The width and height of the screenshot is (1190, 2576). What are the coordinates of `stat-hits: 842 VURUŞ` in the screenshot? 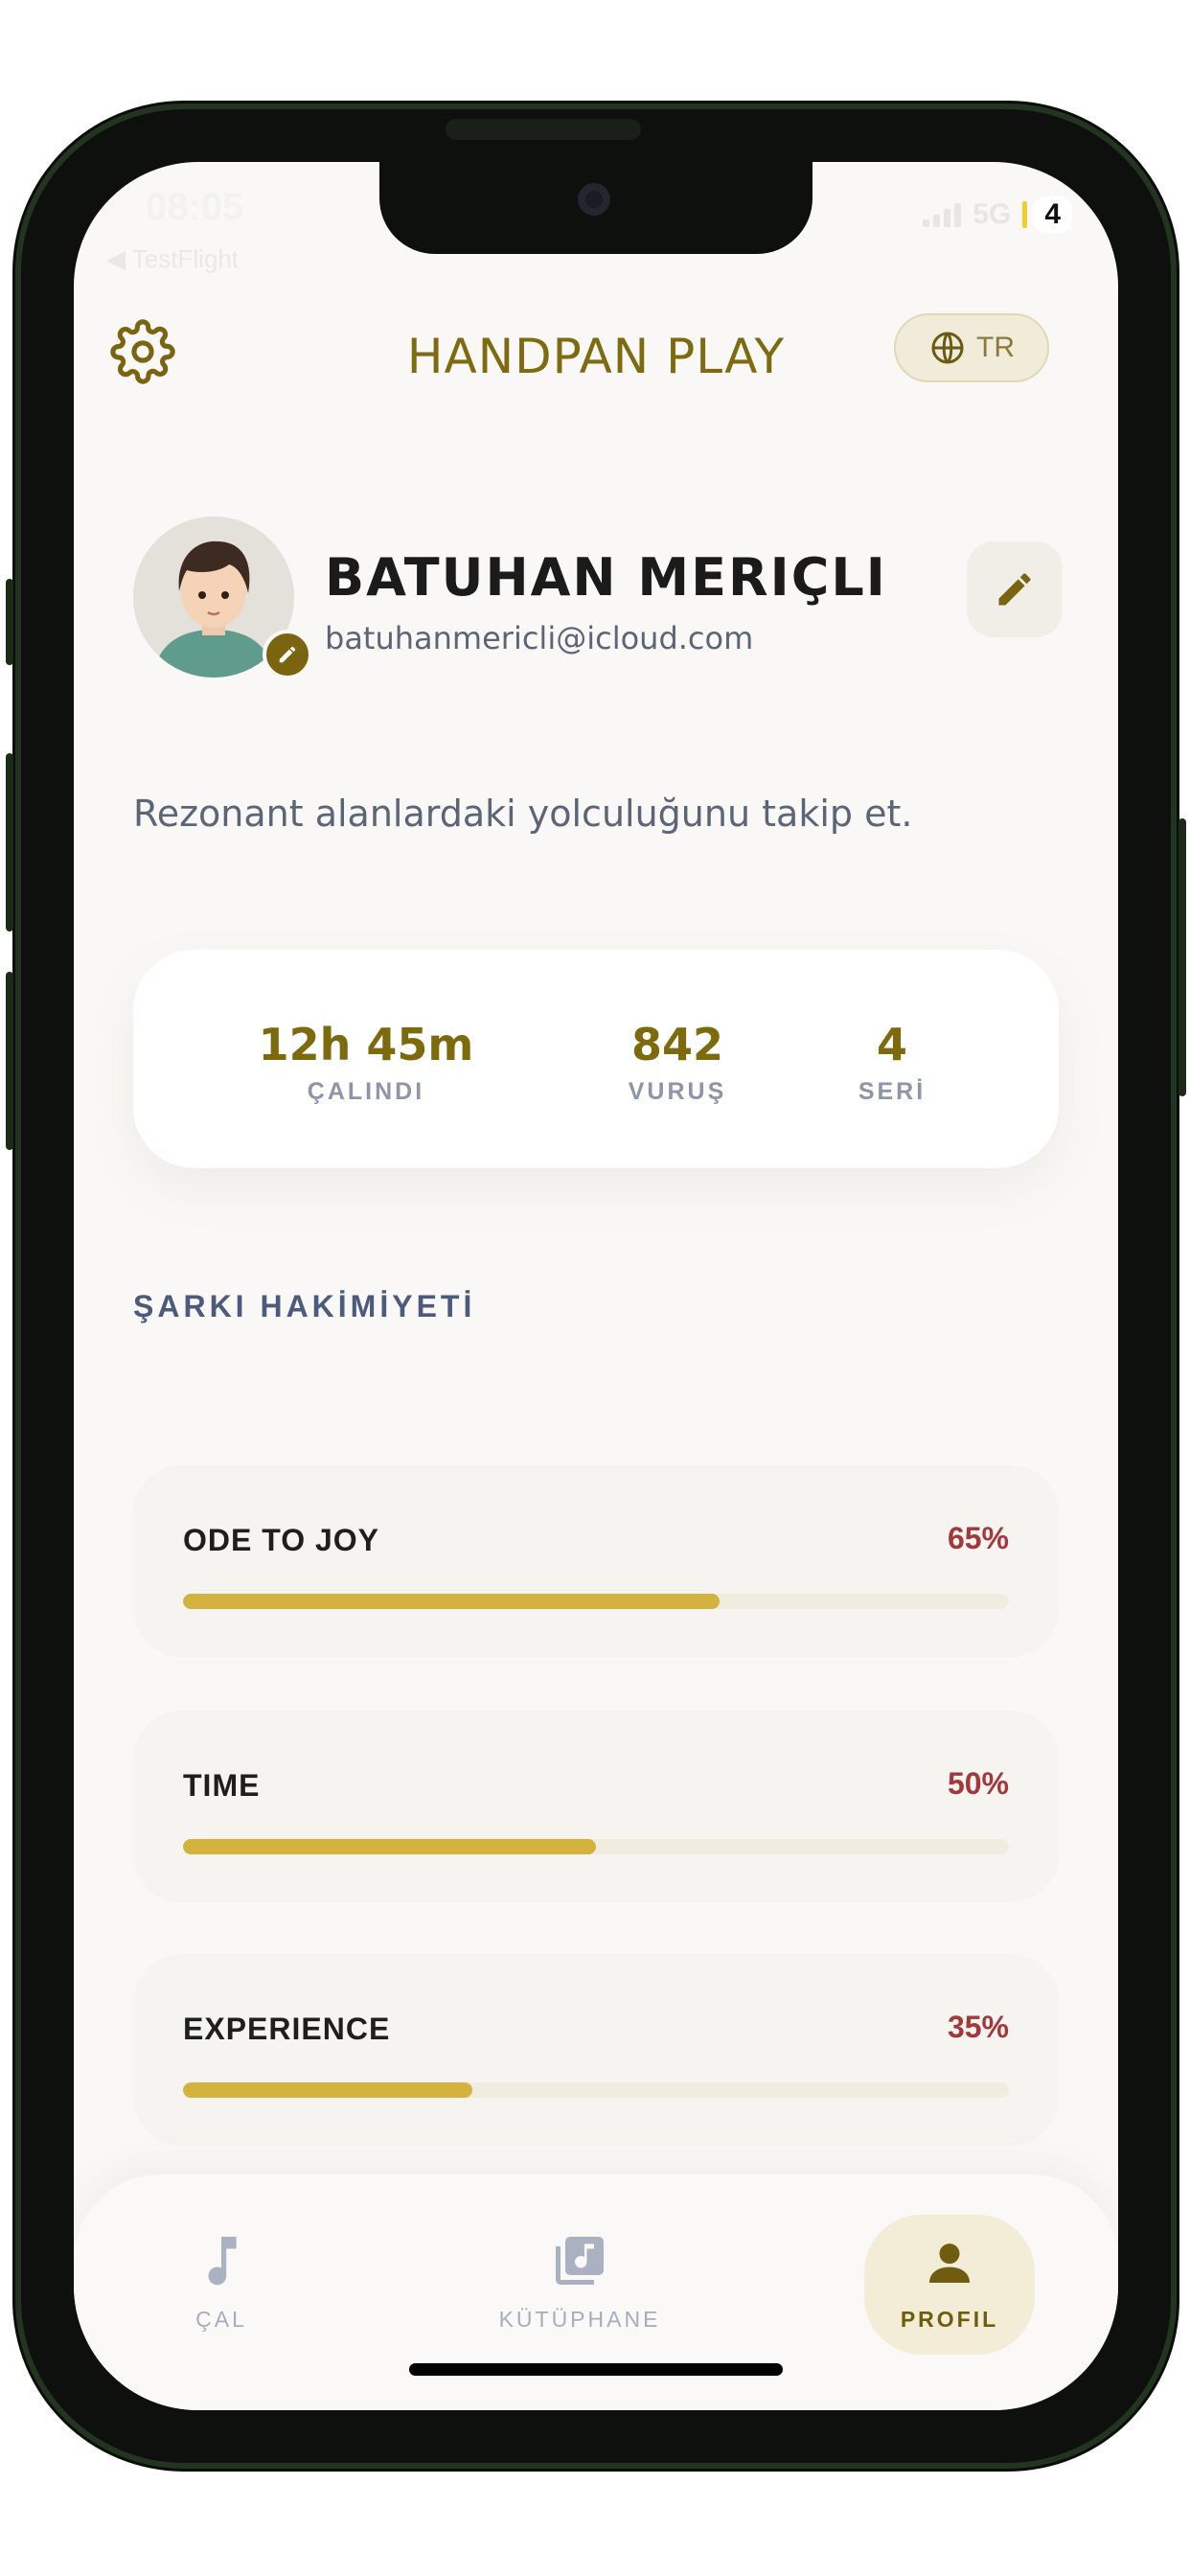 It's located at (678, 1062).